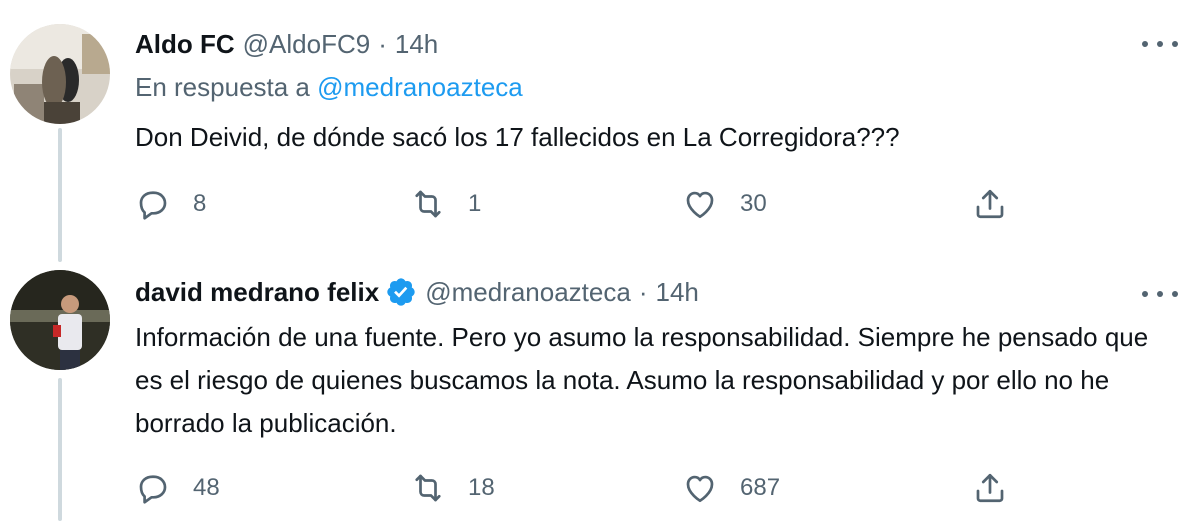 The width and height of the screenshot is (1200, 521). I want to click on user-handle: @medranoazteca, so click(528, 292).